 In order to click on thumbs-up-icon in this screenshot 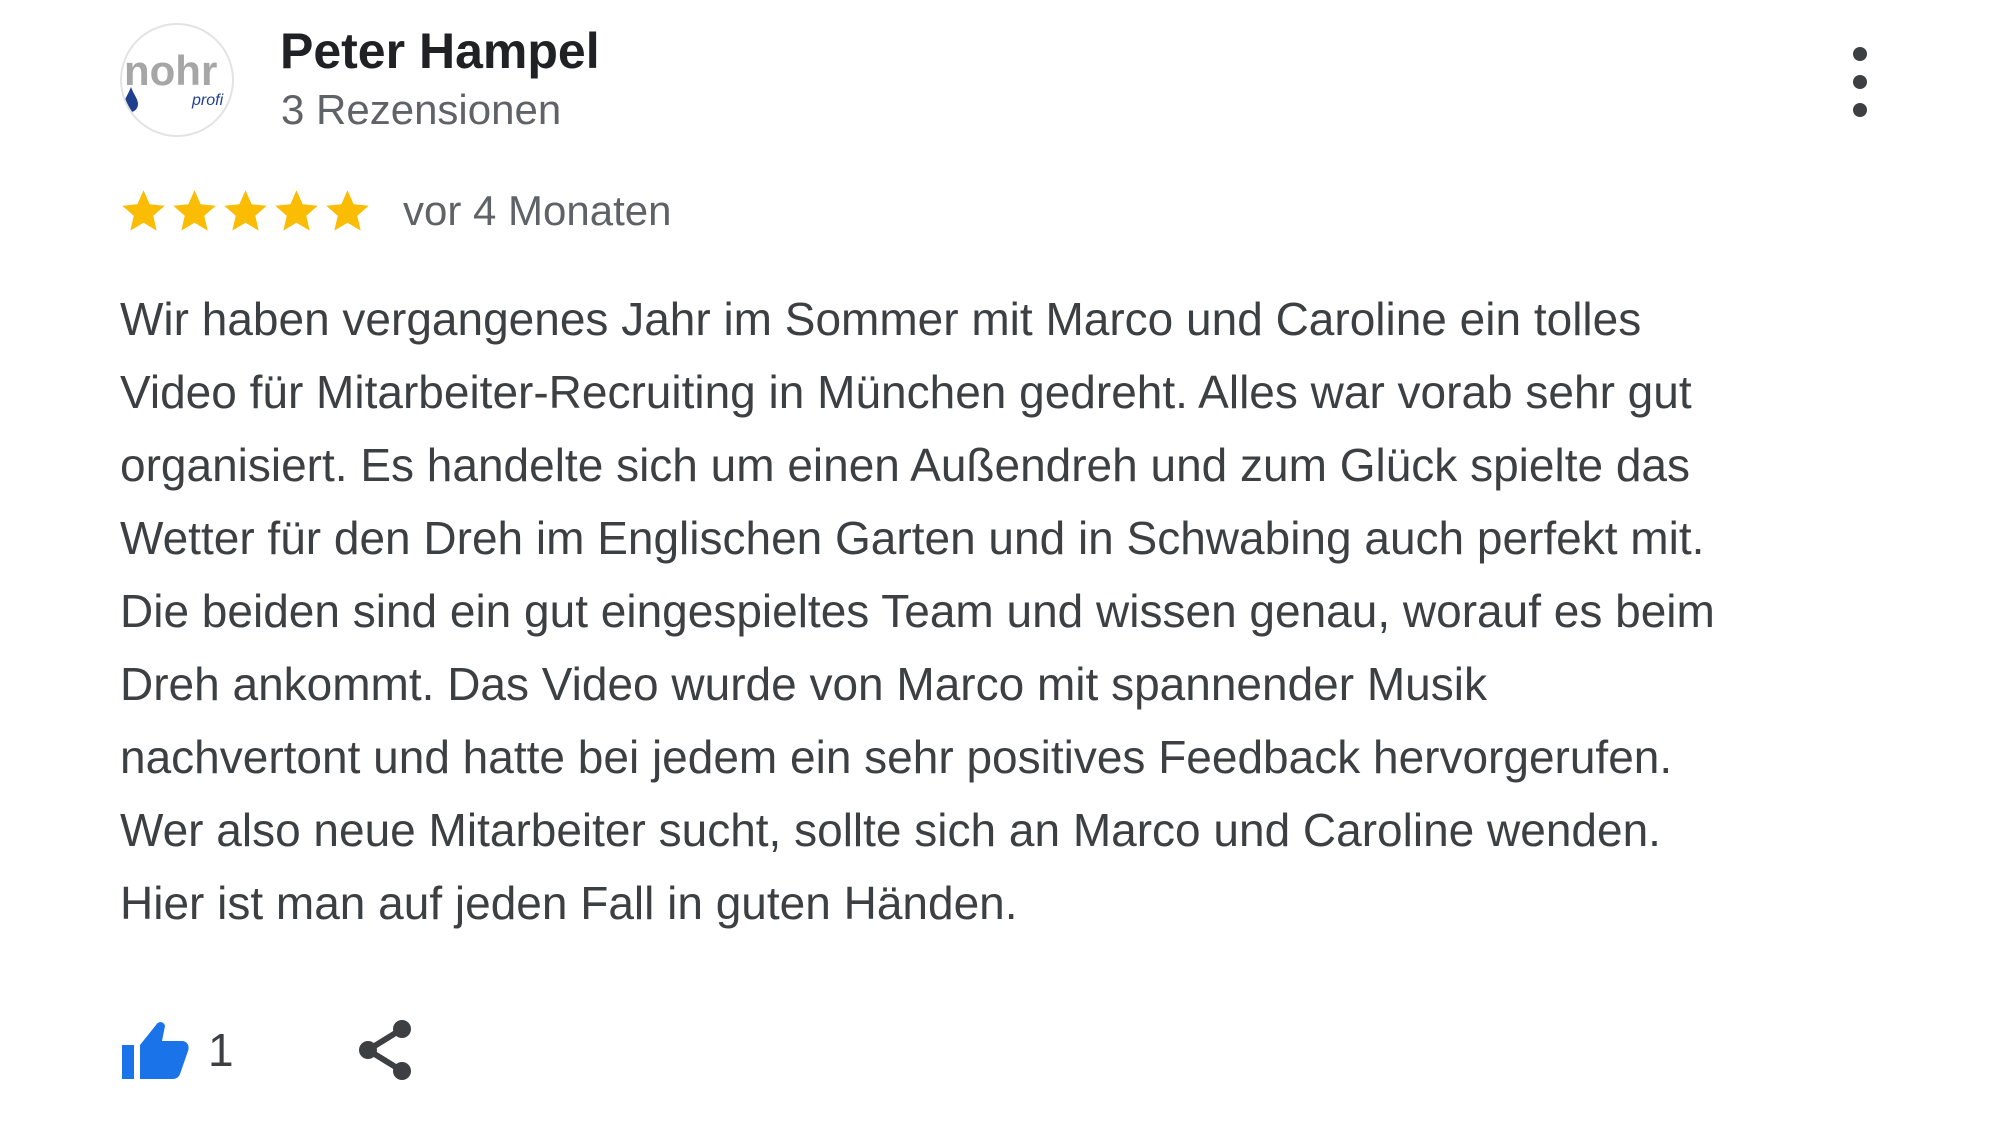, I will do `click(155, 1050)`.